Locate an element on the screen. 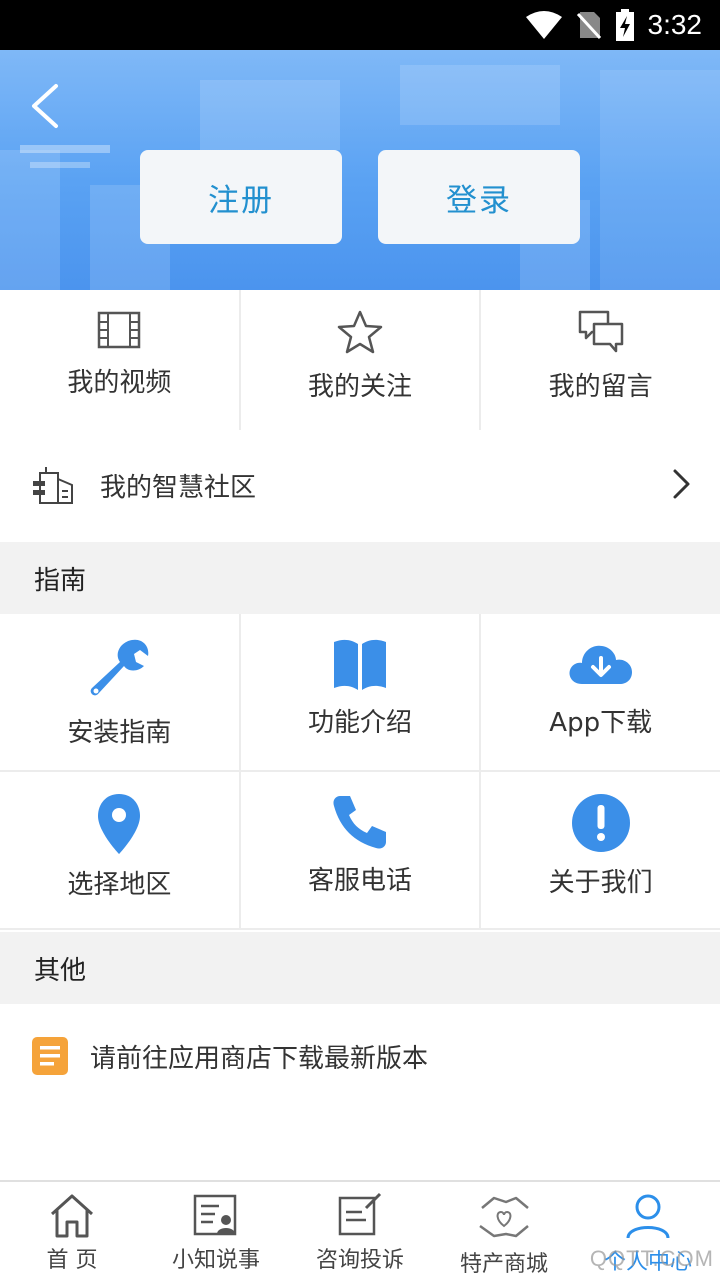 This screenshot has width=720, height=1280. my-videos-item: 我的视频 is located at coordinates (120, 360).